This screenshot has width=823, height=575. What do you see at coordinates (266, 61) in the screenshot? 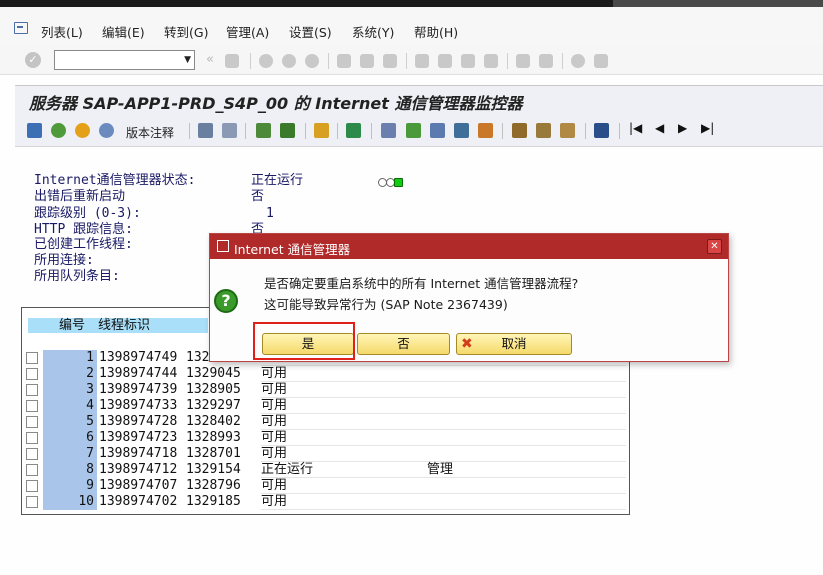
I see `back-icon` at bounding box center [266, 61].